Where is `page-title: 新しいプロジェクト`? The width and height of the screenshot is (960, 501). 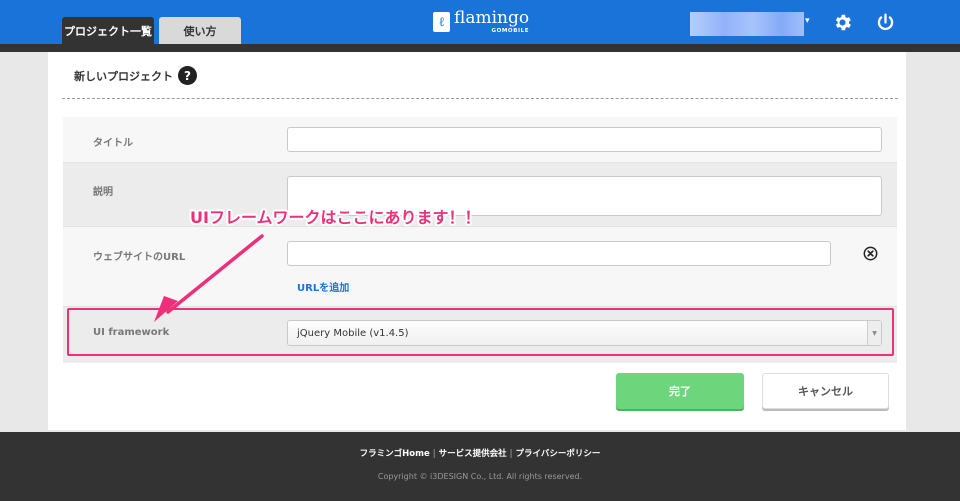 page-title: 新しいプロジェクト is located at coordinates (123, 76).